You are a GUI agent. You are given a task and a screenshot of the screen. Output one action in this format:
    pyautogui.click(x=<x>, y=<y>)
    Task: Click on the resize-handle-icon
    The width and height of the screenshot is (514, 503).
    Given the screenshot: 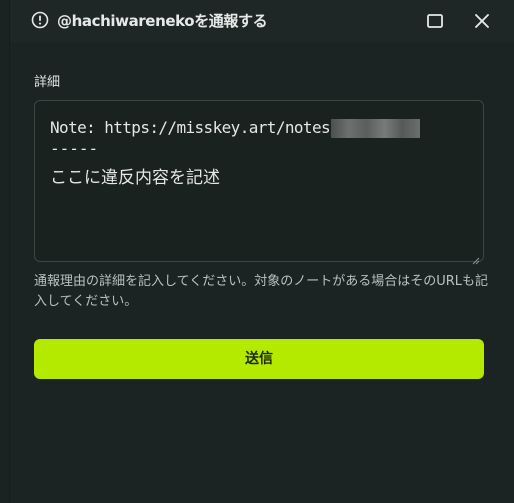 What is the action you would take?
    pyautogui.click(x=476, y=257)
    